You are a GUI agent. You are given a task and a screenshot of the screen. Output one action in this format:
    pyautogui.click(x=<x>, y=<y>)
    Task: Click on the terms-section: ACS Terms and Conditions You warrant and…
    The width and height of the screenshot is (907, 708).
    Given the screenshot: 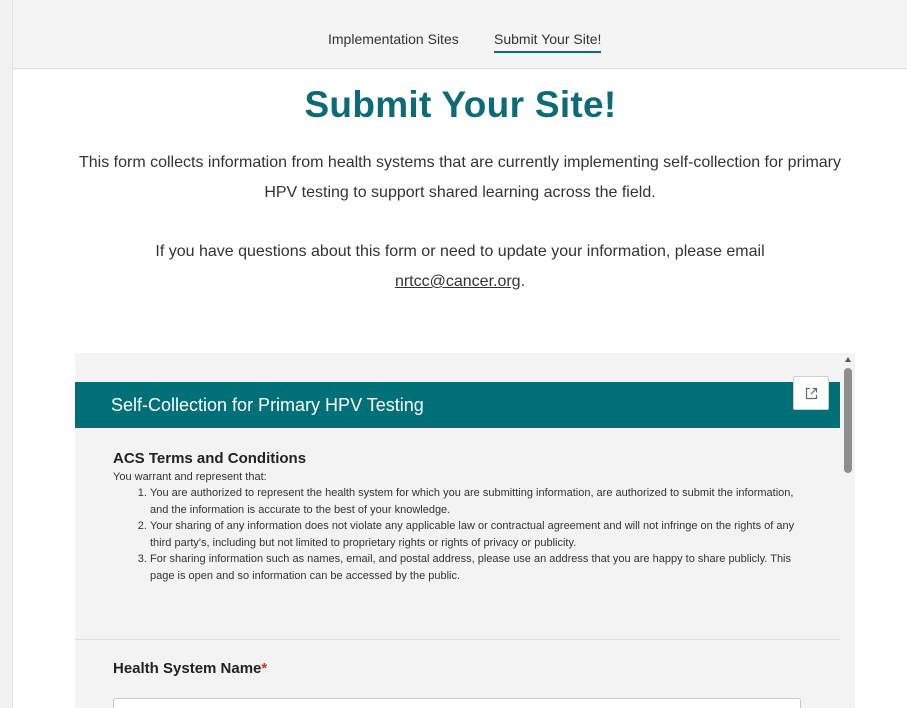 What is the action you would take?
    pyautogui.click(x=458, y=517)
    